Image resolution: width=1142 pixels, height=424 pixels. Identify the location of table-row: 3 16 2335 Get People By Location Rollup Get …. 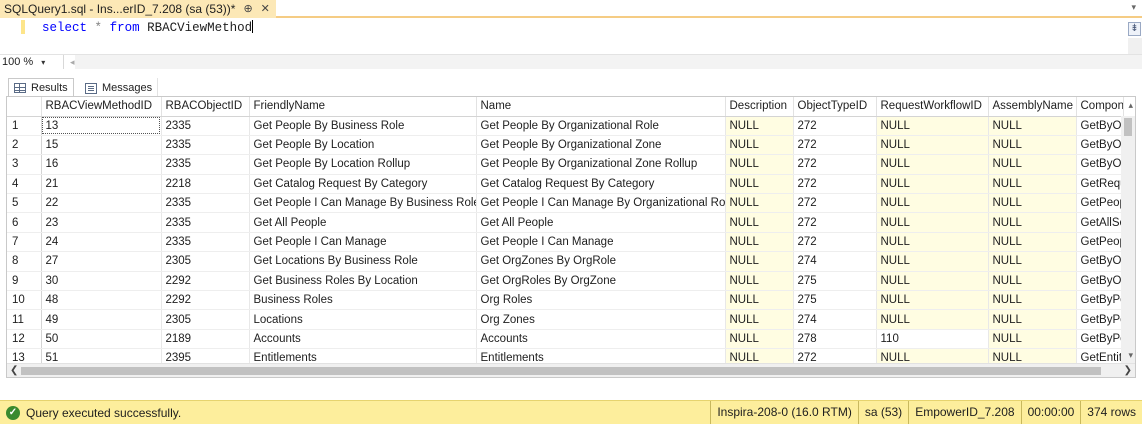
(565, 164).